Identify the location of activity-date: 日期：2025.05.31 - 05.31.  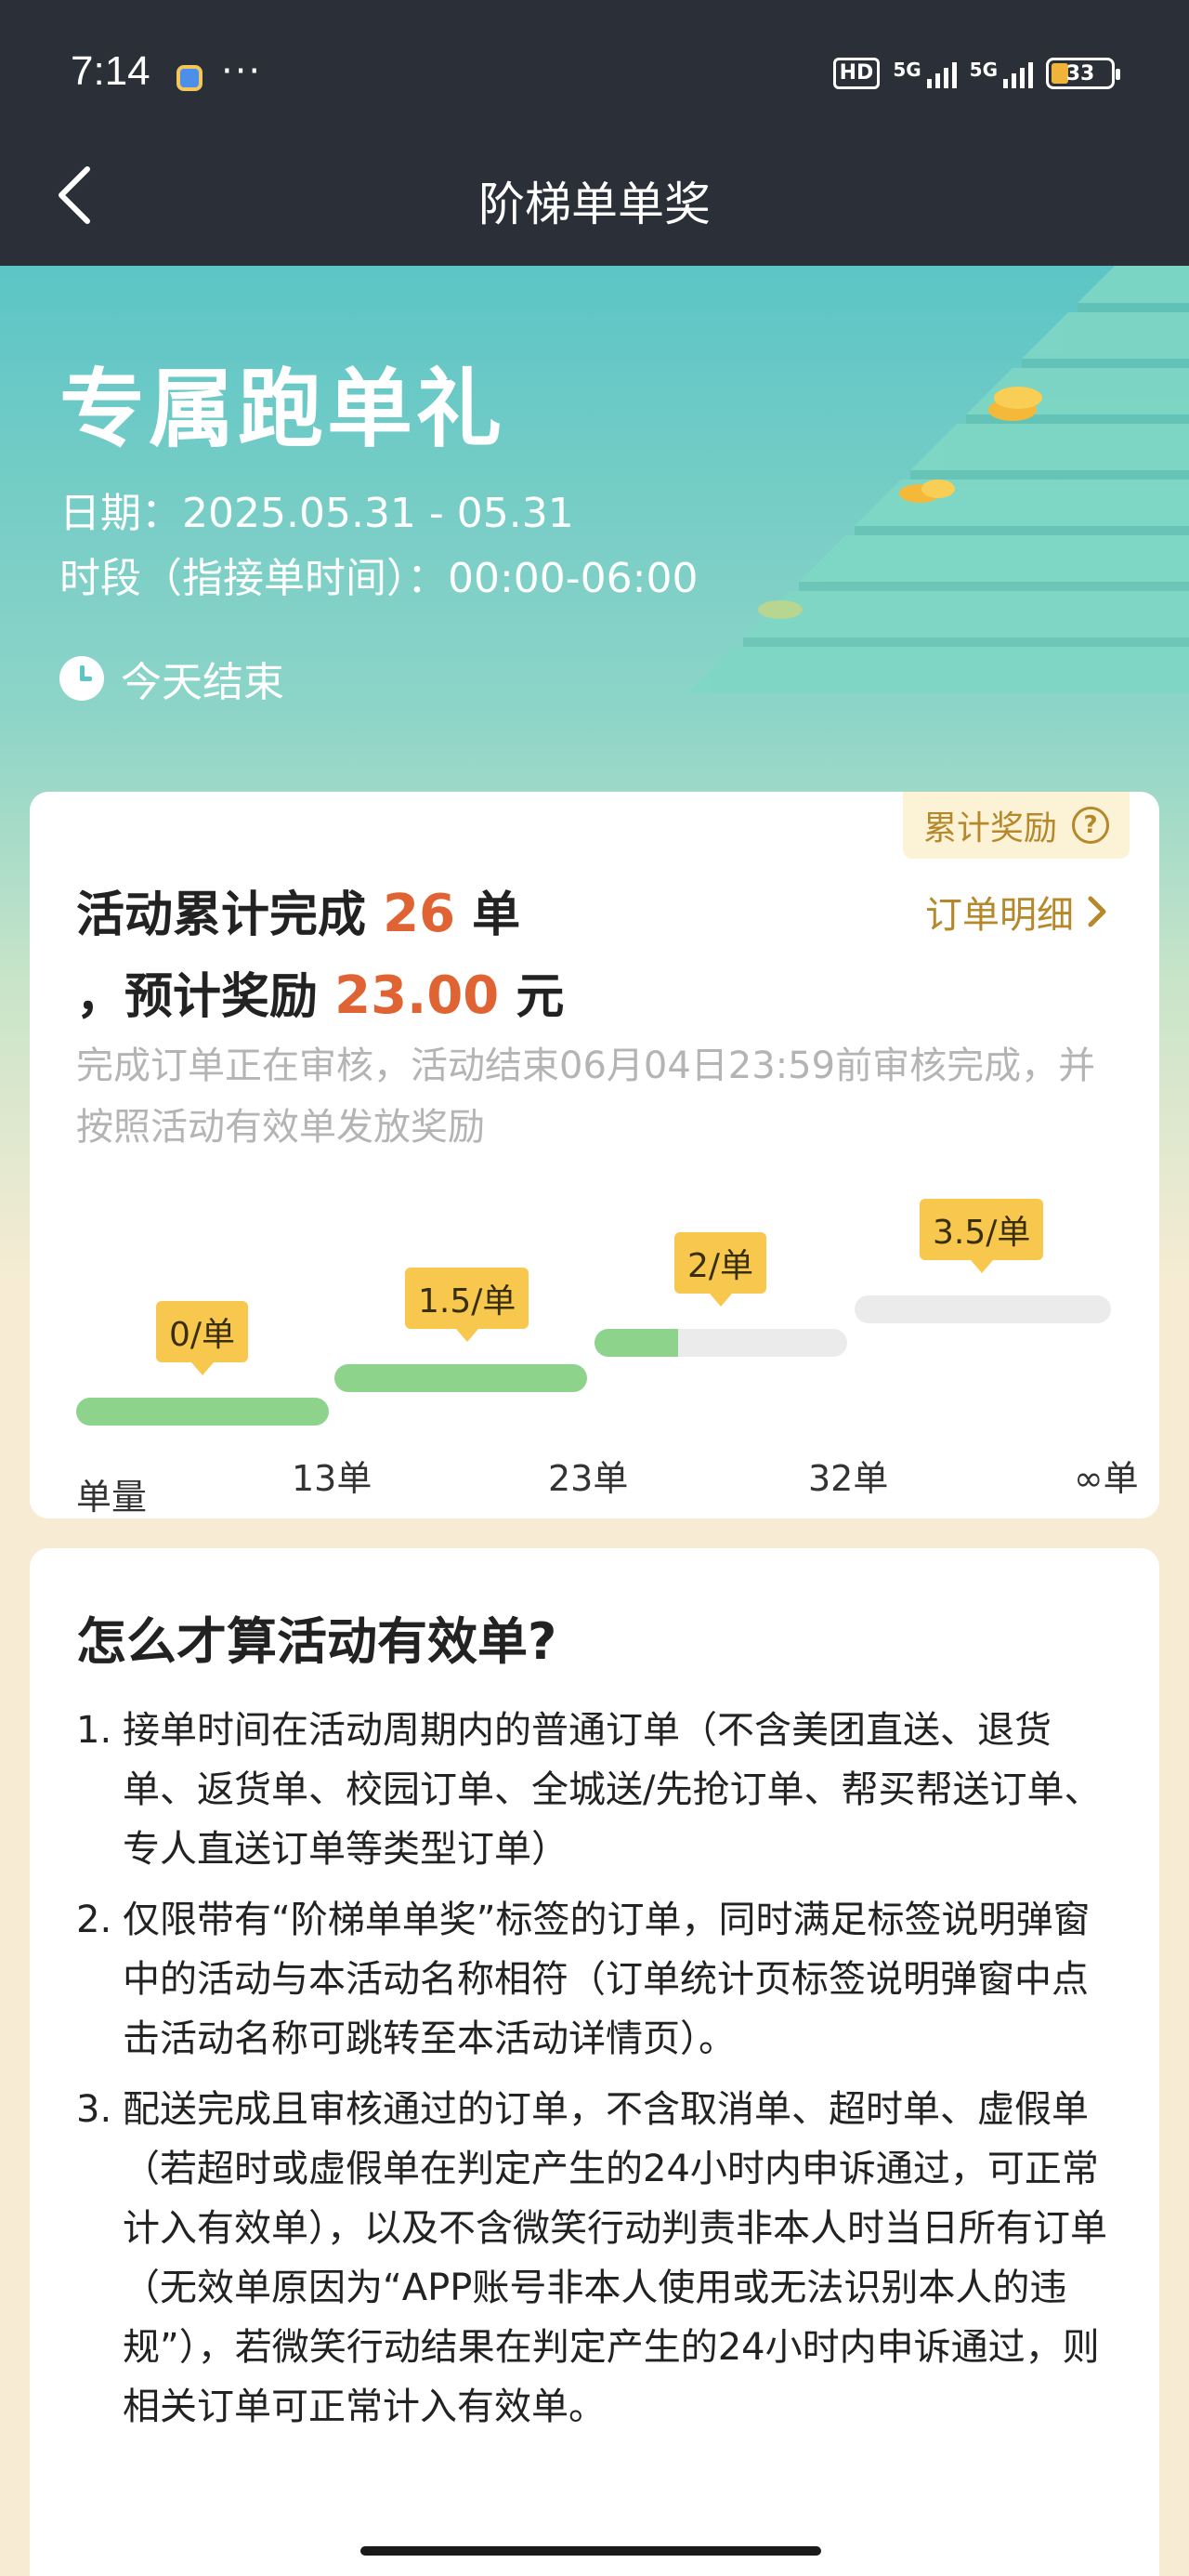
(316, 513).